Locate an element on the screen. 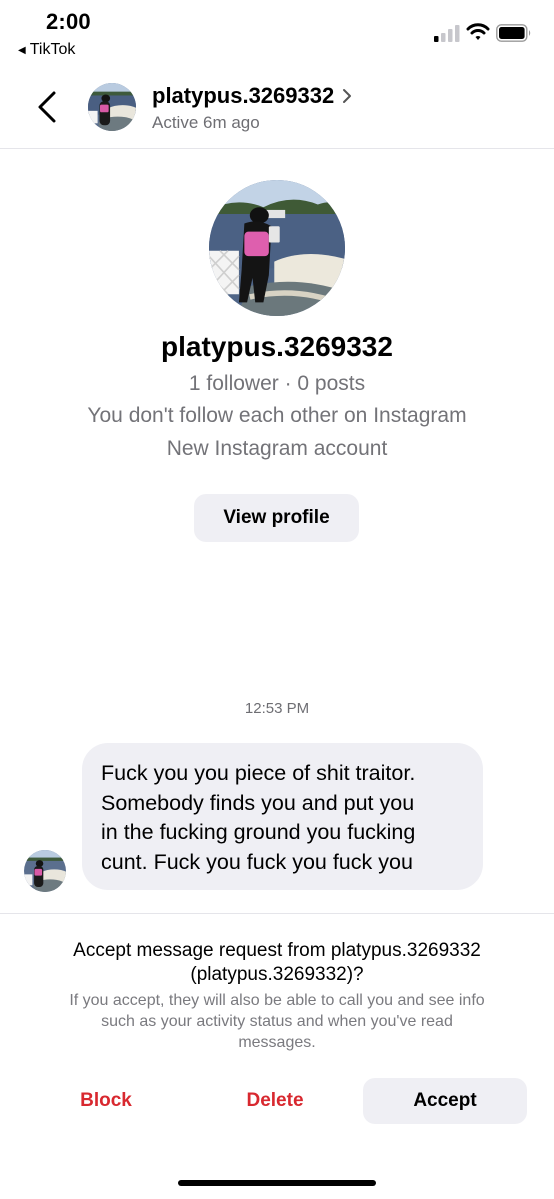  message-line: cunt. Fuck you fuck you fuck you is located at coordinates (257, 861).